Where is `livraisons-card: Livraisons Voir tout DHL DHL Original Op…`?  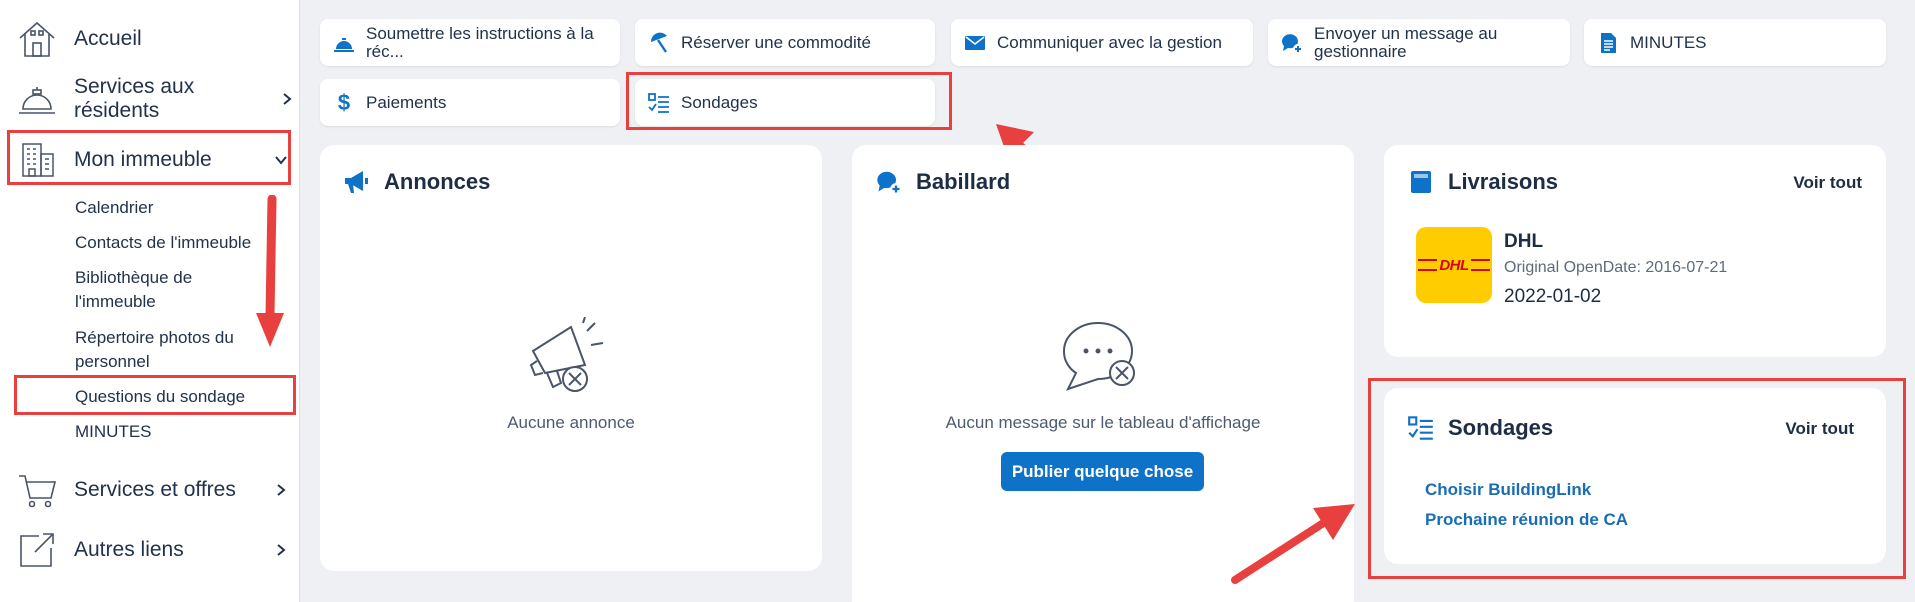
livraisons-card: Livraisons Voir tout DHL DHL Original Op… is located at coordinates (1635, 251).